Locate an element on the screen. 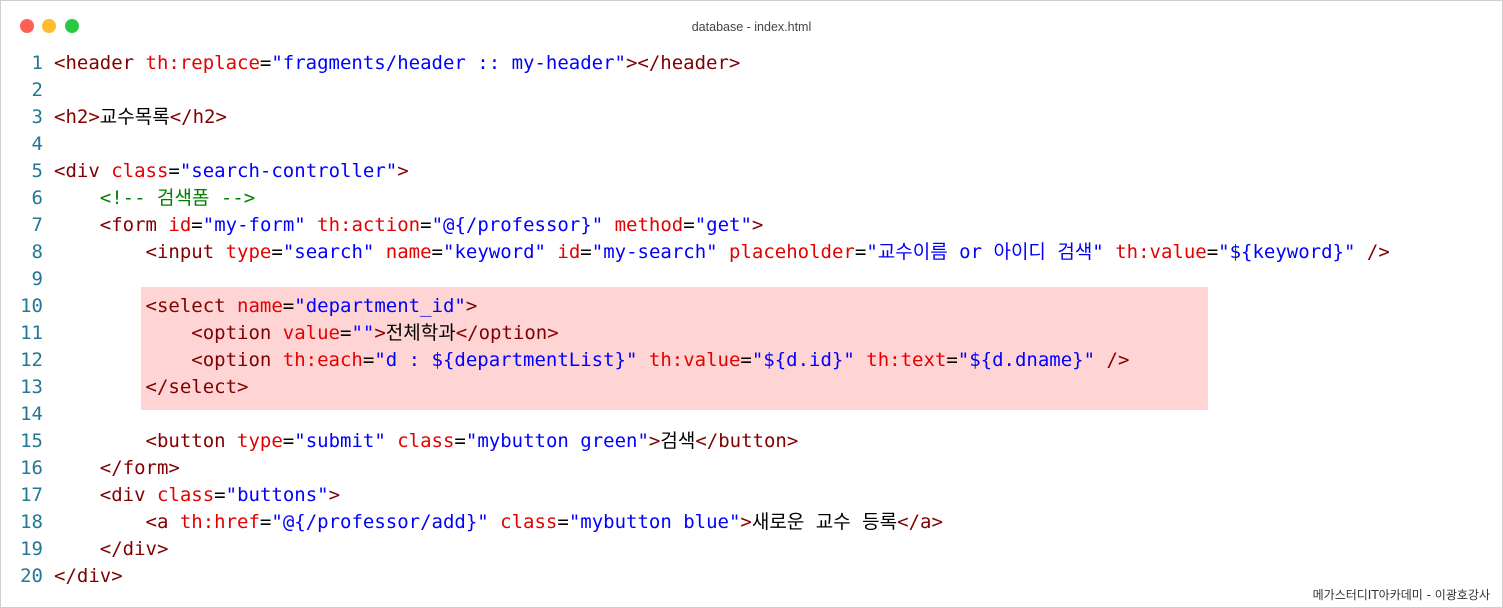 The image size is (1503, 608). line-source: </form> is located at coordinates (117, 468).